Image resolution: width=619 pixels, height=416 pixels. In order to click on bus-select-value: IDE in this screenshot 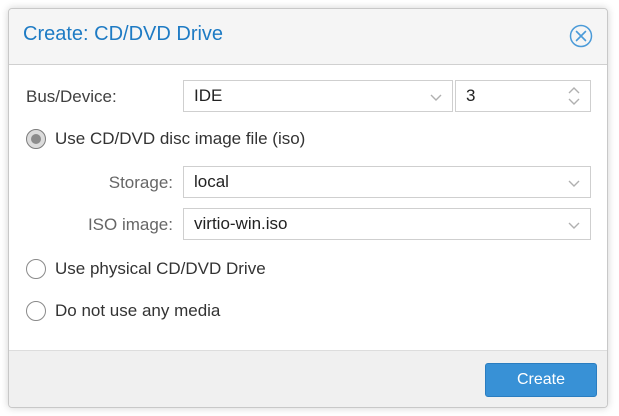, I will do `click(208, 95)`.